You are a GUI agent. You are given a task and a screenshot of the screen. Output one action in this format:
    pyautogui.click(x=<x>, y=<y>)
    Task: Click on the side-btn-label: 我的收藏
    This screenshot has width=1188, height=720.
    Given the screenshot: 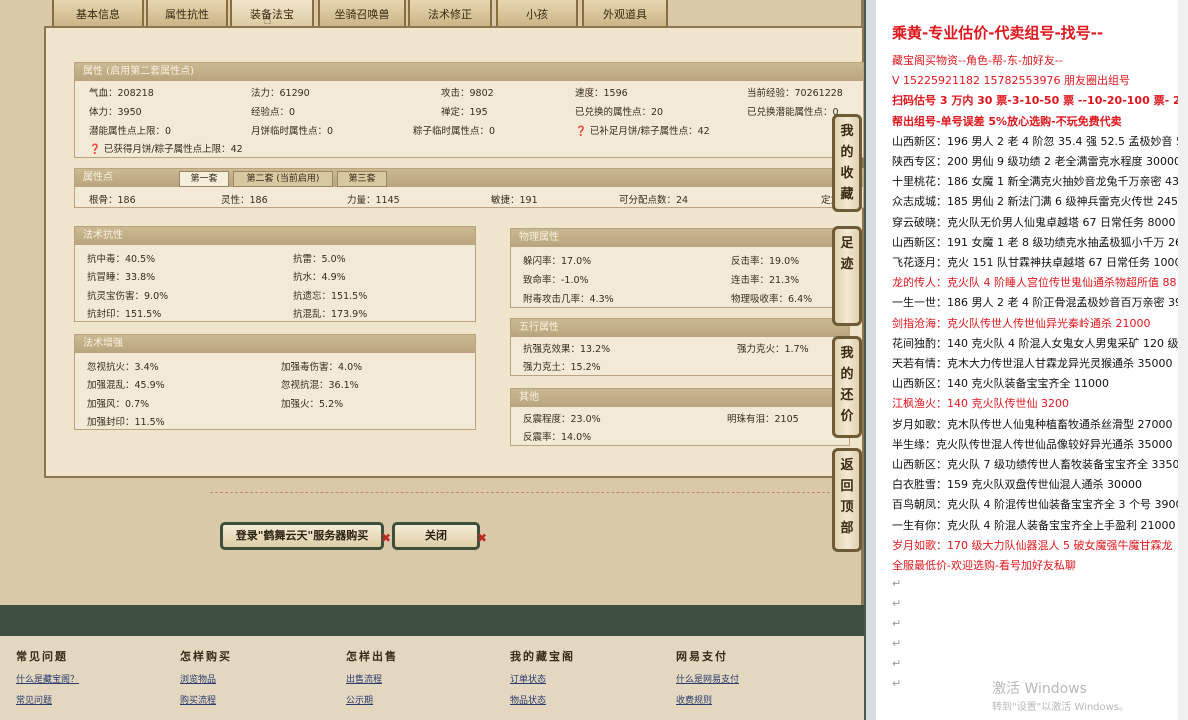 What is the action you would take?
    pyautogui.click(x=847, y=163)
    